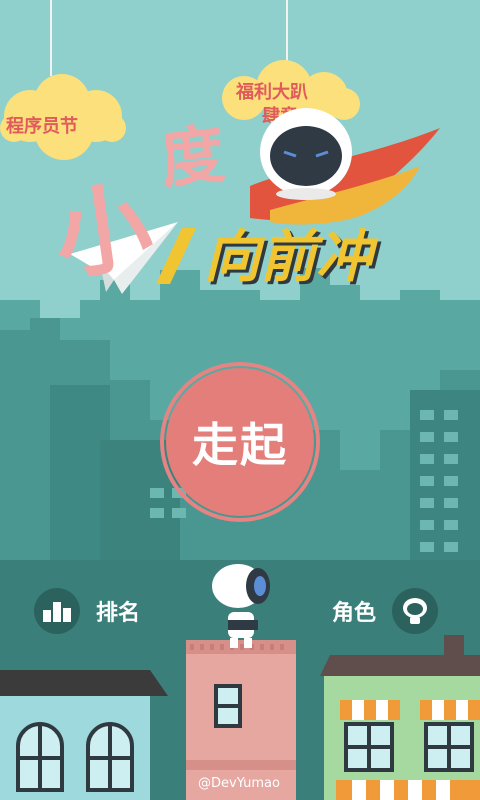 Image resolution: width=480 pixels, height=800 pixels. What do you see at coordinates (118, 613) in the screenshot?
I see `ranking-button-label: 排名` at bounding box center [118, 613].